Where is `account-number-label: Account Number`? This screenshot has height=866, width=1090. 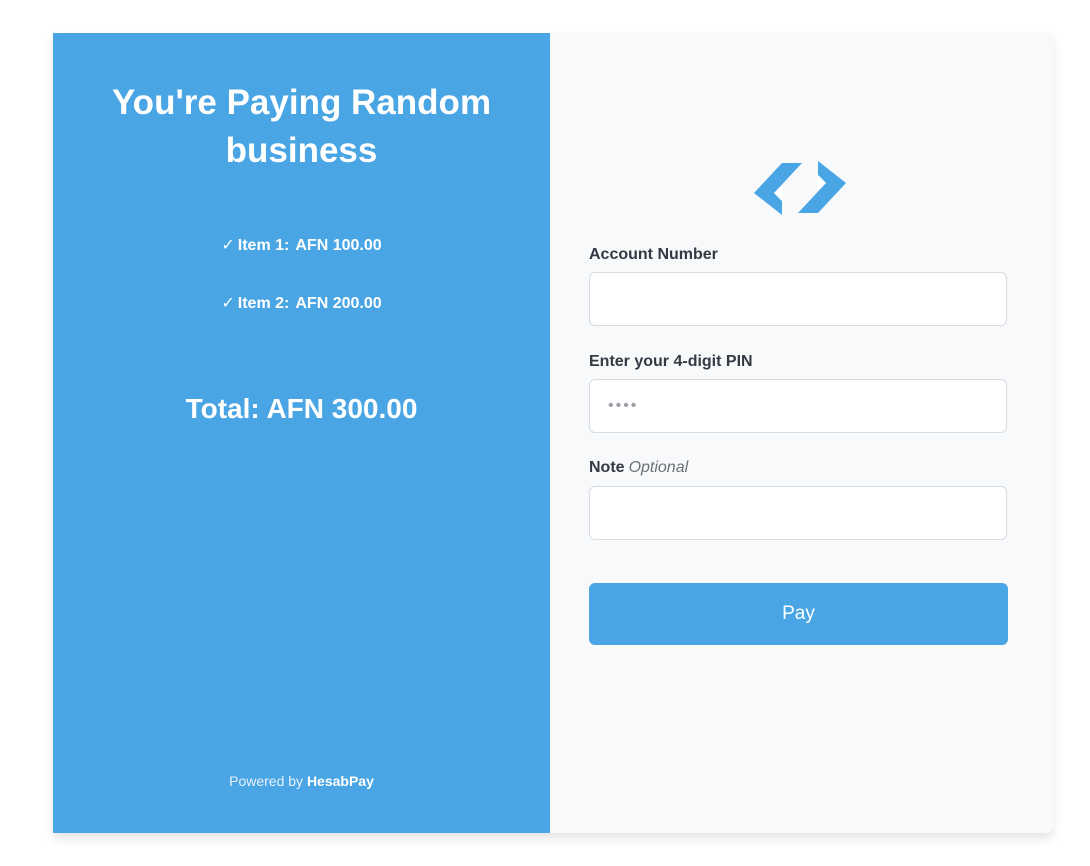
account-number-label: Account Number is located at coordinates (653, 254).